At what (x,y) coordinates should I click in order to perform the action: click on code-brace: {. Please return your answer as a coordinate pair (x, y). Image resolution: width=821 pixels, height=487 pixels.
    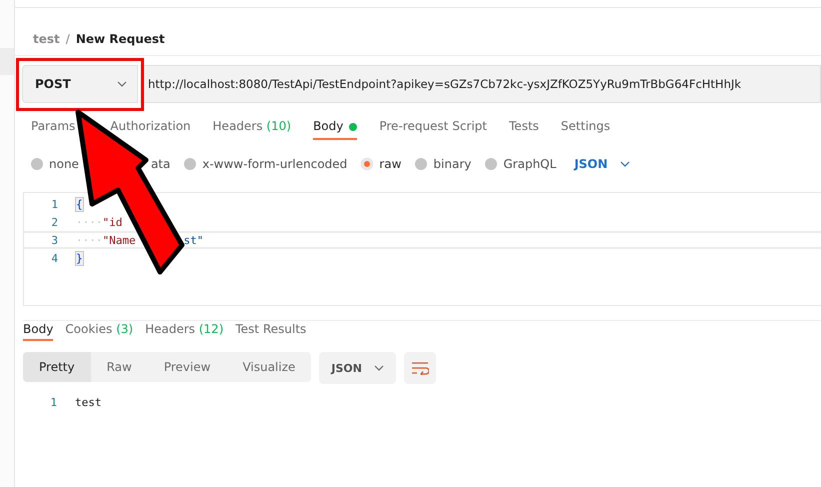
    Looking at the image, I should click on (79, 204).